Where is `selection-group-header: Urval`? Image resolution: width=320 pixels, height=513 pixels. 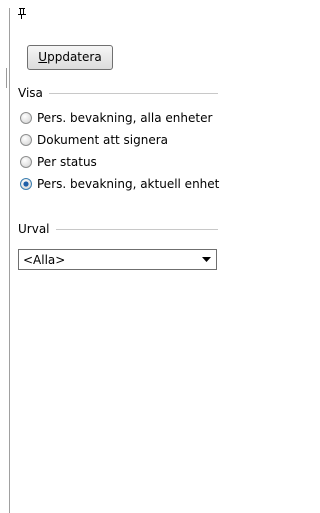 selection-group-header: Urval is located at coordinates (118, 229).